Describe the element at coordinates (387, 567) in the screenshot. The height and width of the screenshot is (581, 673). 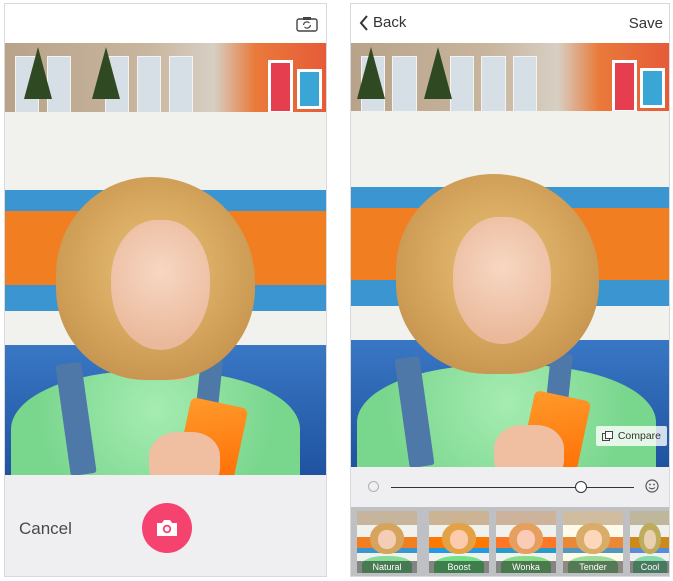
I see `filter-label: Natural` at that location.